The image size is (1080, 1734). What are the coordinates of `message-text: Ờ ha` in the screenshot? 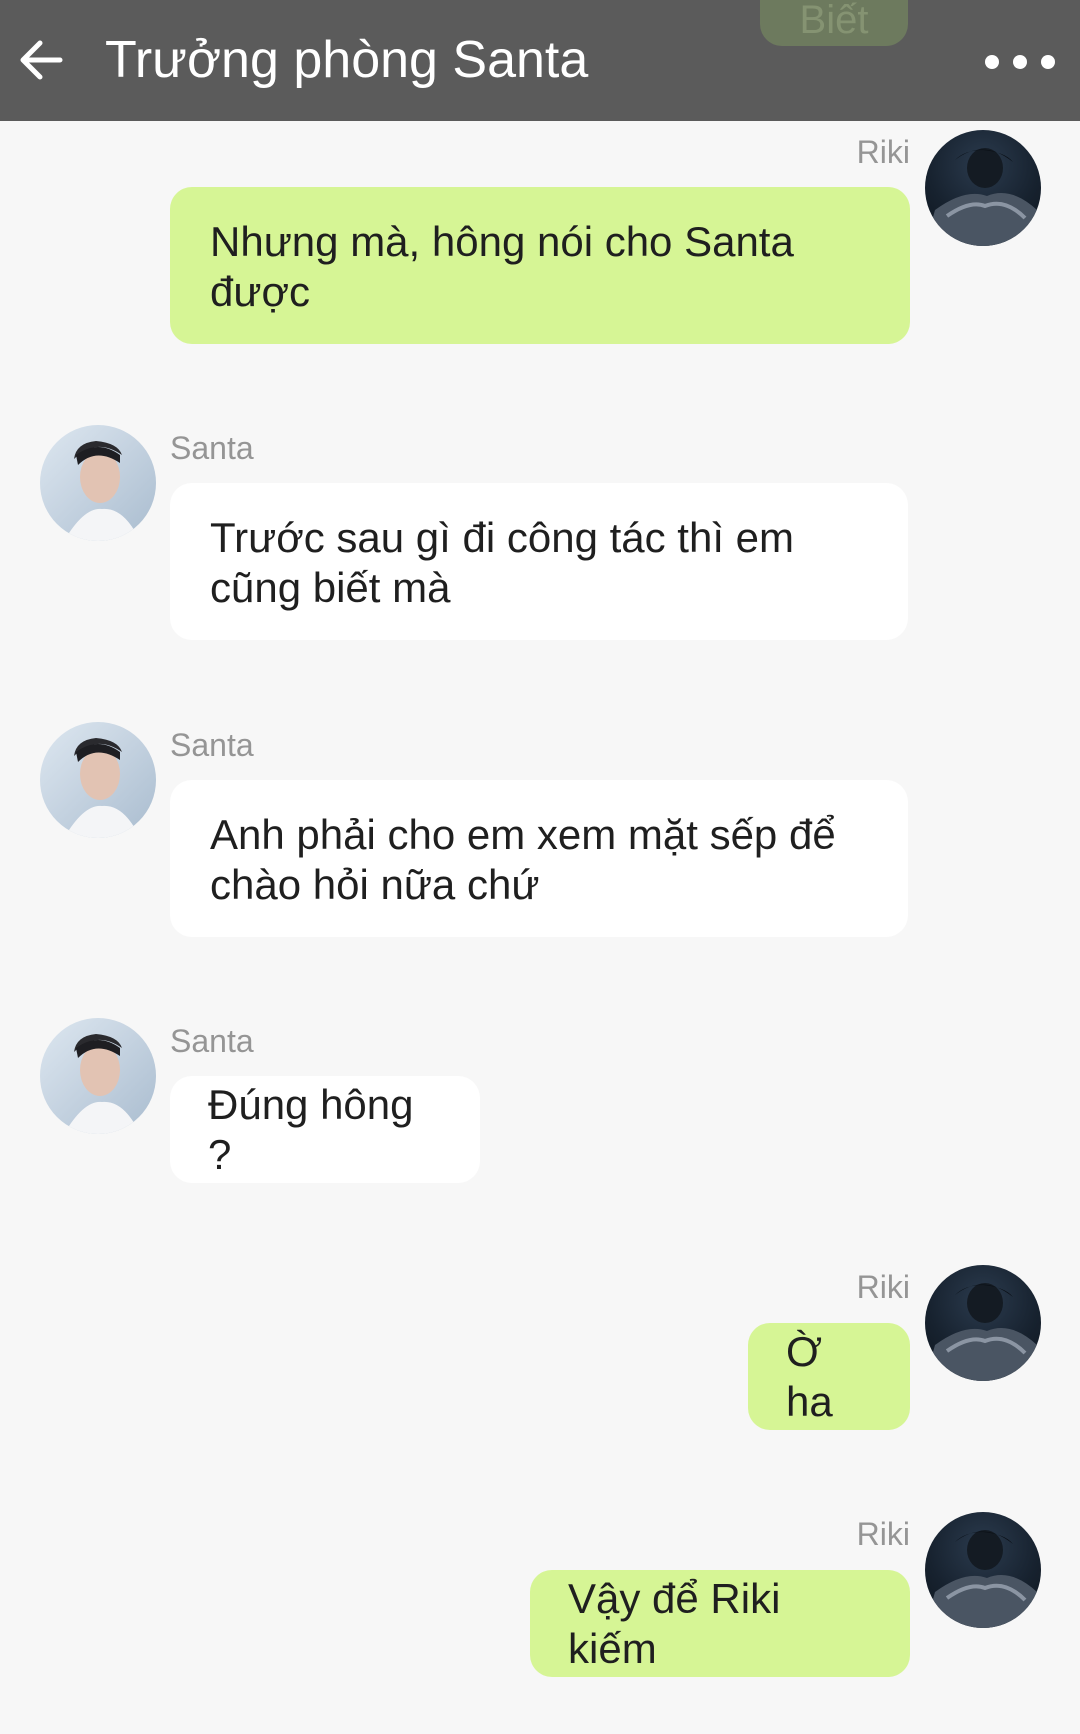 It's located at (809, 1376).